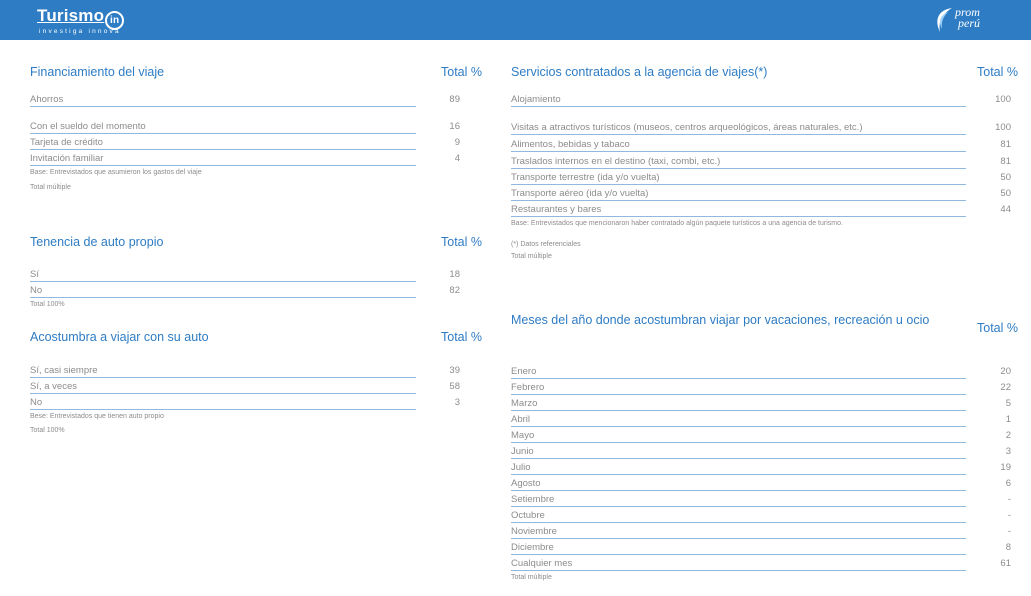 Image resolution: width=1031 pixels, height=596 pixels. I want to click on meses-note-total: Total múltiple, so click(531, 577).